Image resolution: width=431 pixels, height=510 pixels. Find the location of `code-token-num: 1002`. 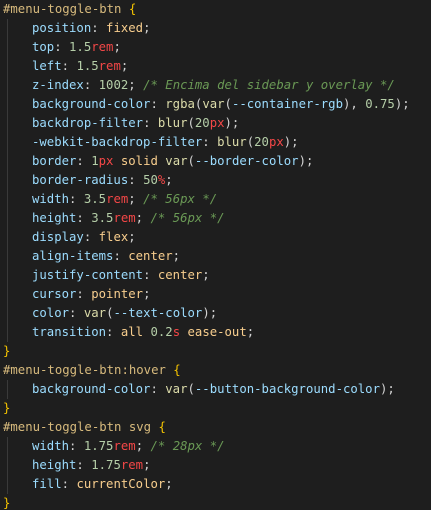

code-token-num: 1002 is located at coordinates (113, 85).